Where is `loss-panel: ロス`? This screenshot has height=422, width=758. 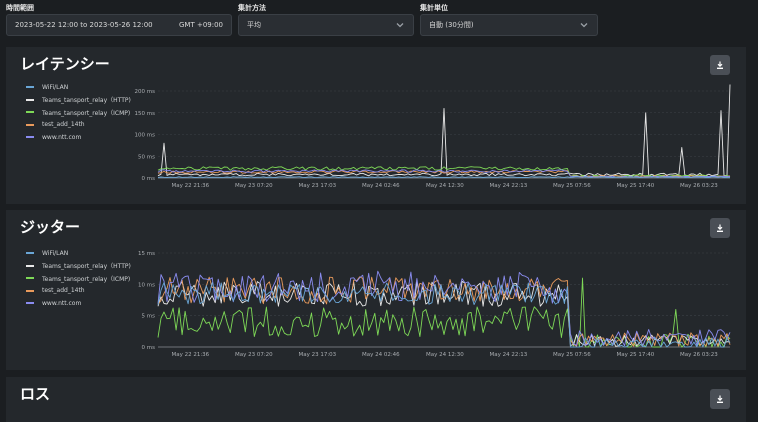
loss-panel: ロス is located at coordinates (376, 399).